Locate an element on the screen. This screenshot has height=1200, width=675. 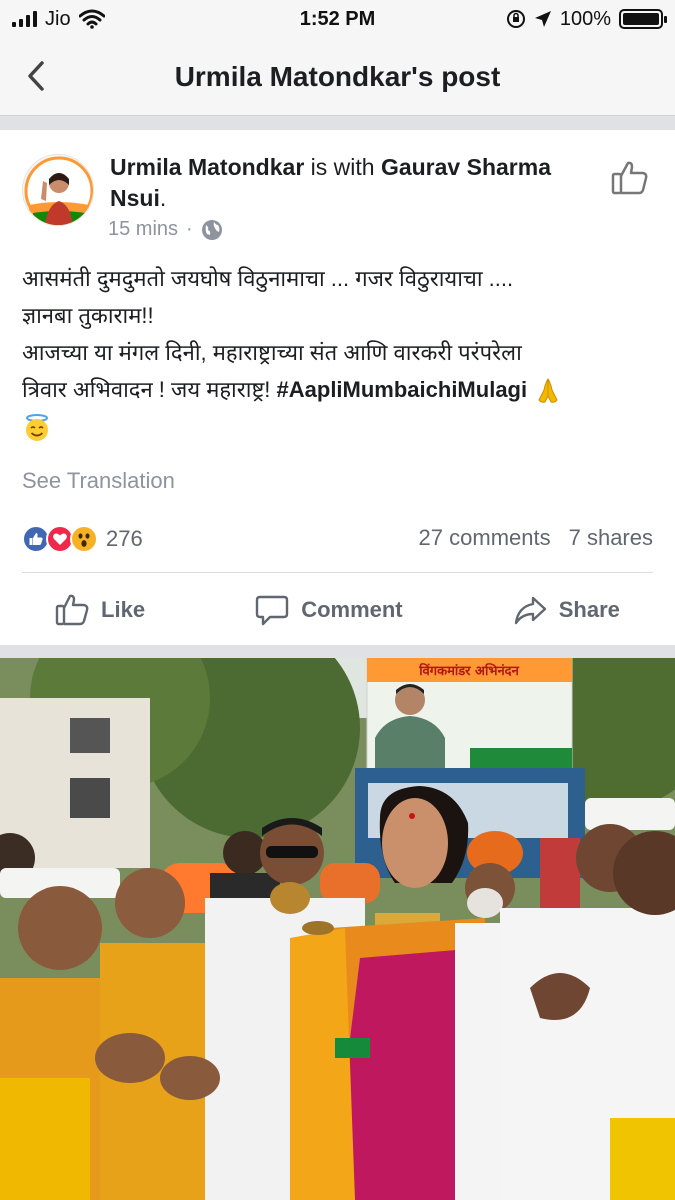
comment-label: Comment is located at coordinates (352, 609).